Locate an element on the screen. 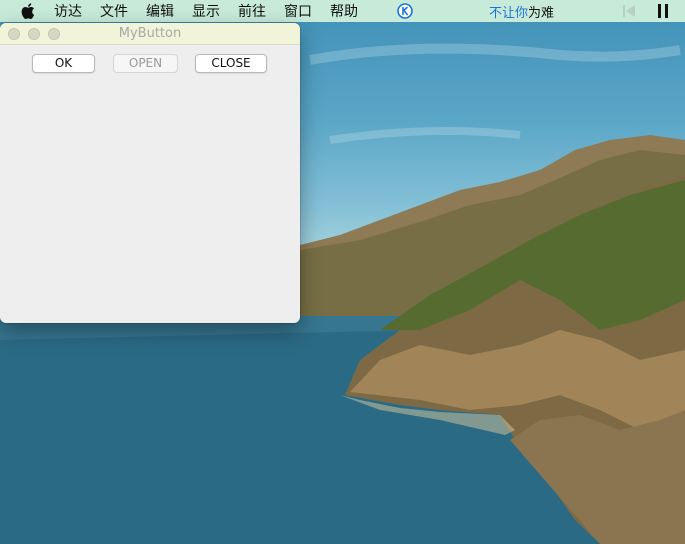 The height and width of the screenshot is (544, 685). status-lyrics-highlight: 不让你 is located at coordinates (509, 13).